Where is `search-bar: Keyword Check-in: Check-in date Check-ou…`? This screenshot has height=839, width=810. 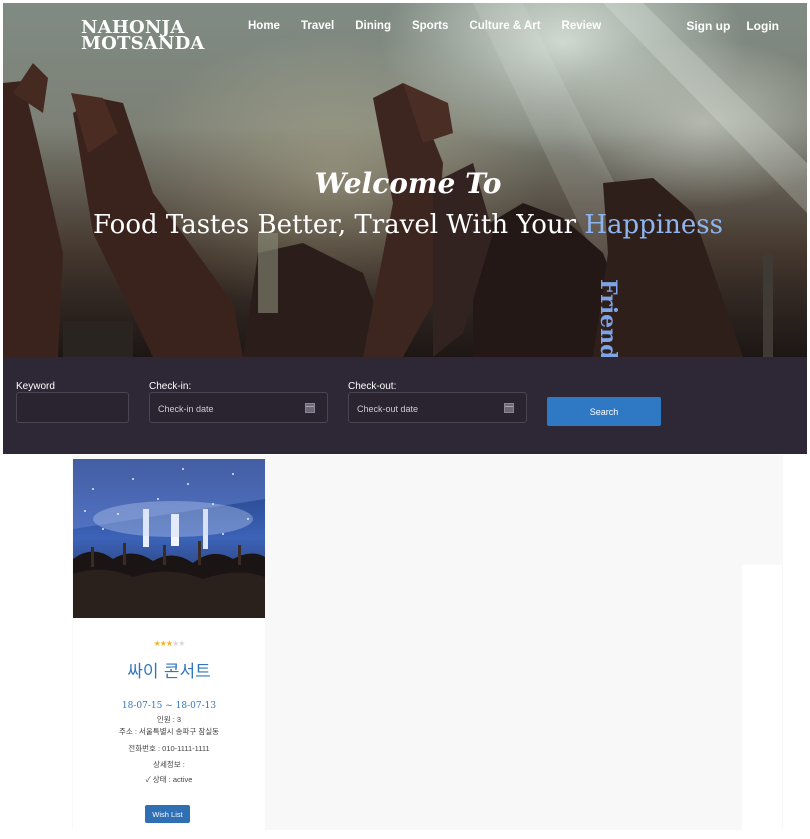
search-bar: Keyword Check-in: Check-in date Check-ou… is located at coordinates (405, 405).